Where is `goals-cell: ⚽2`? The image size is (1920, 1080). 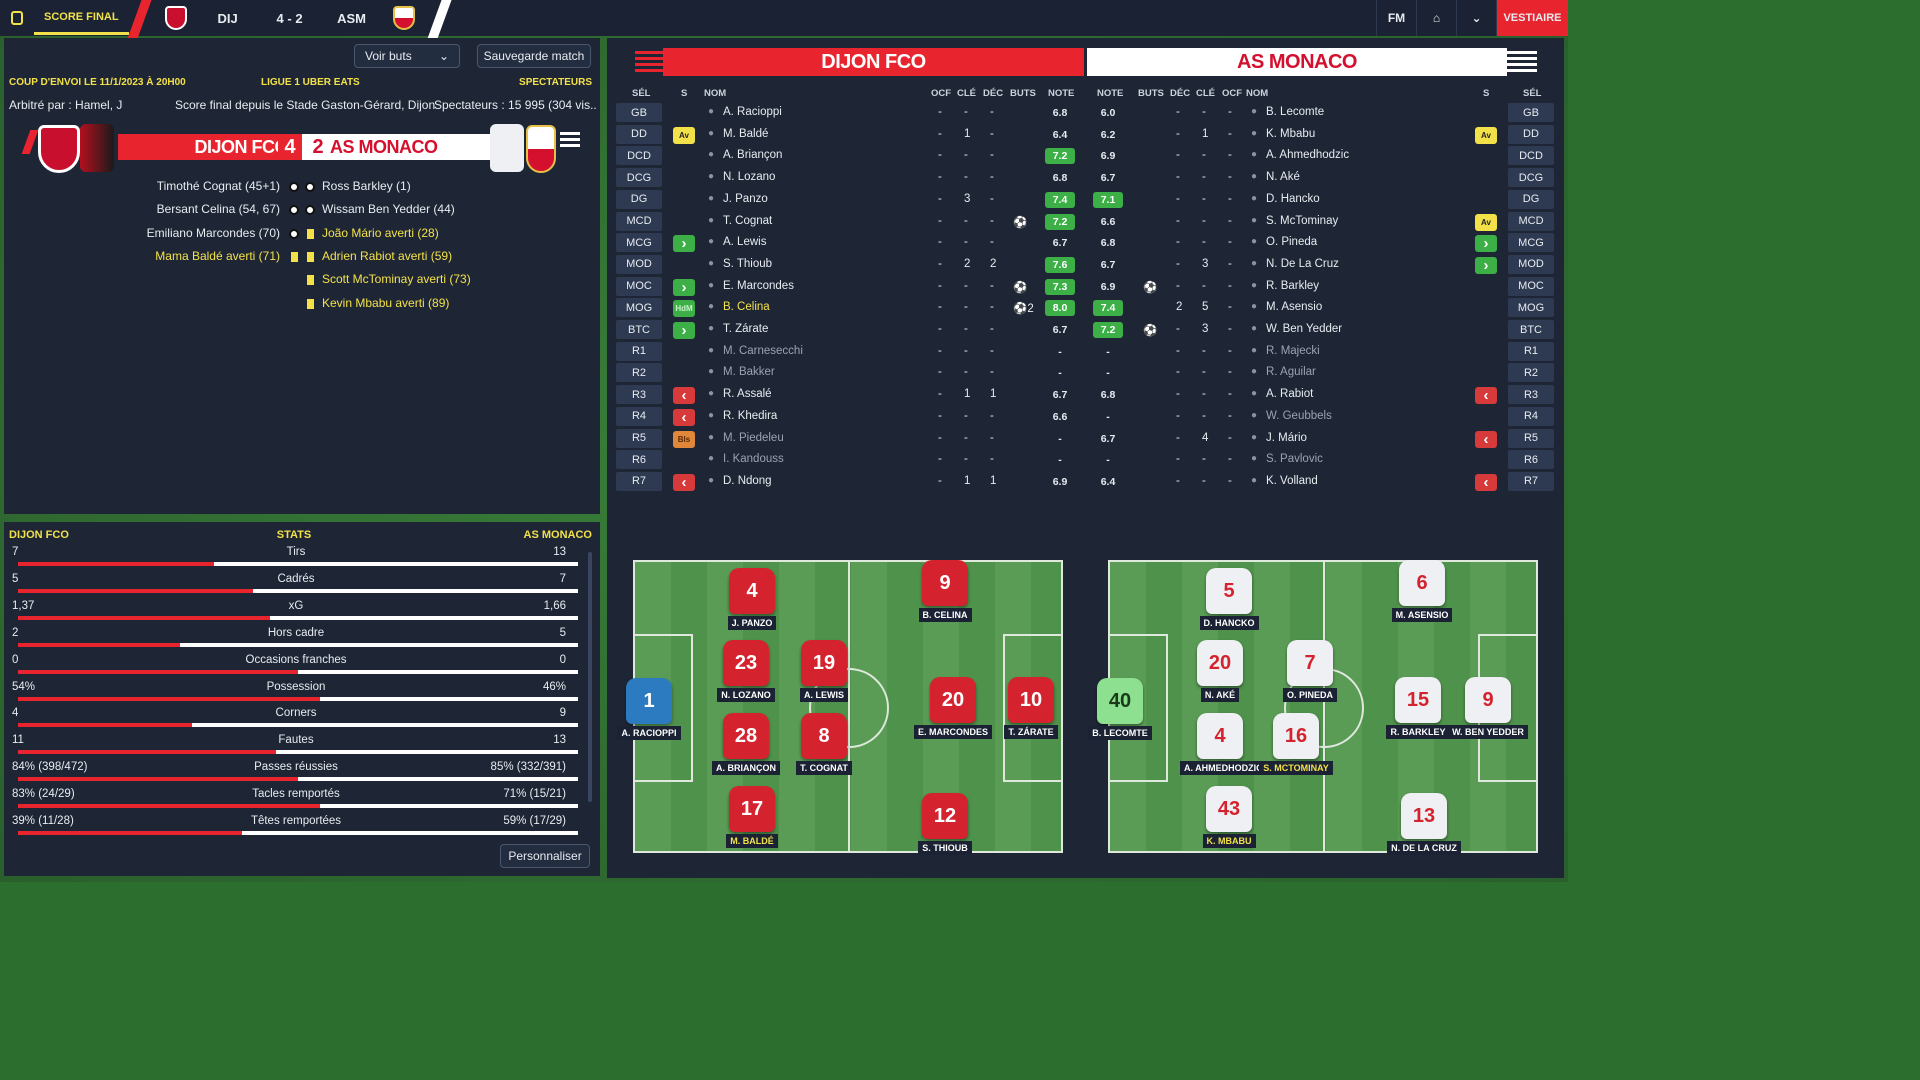 goals-cell: ⚽2 is located at coordinates (1023, 309).